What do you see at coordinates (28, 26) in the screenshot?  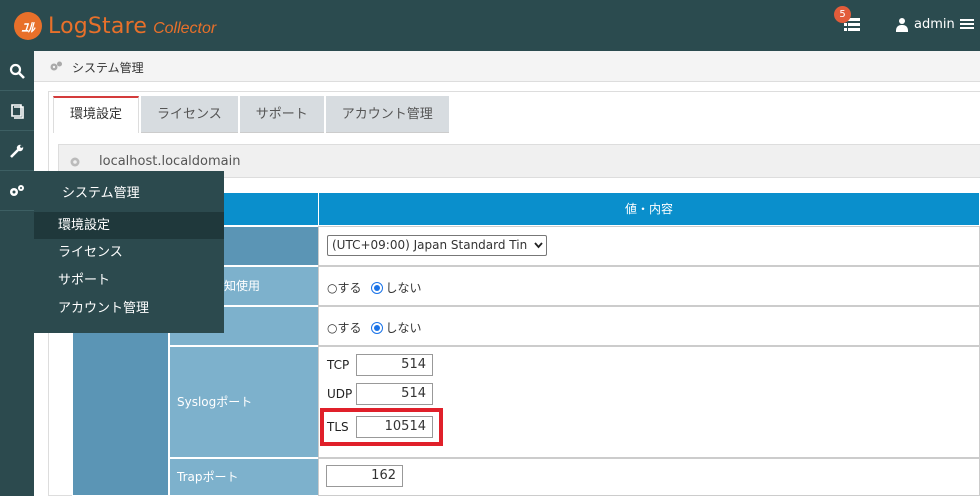 I see `logo-mark: ﾕﾙ` at bounding box center [28, 26].